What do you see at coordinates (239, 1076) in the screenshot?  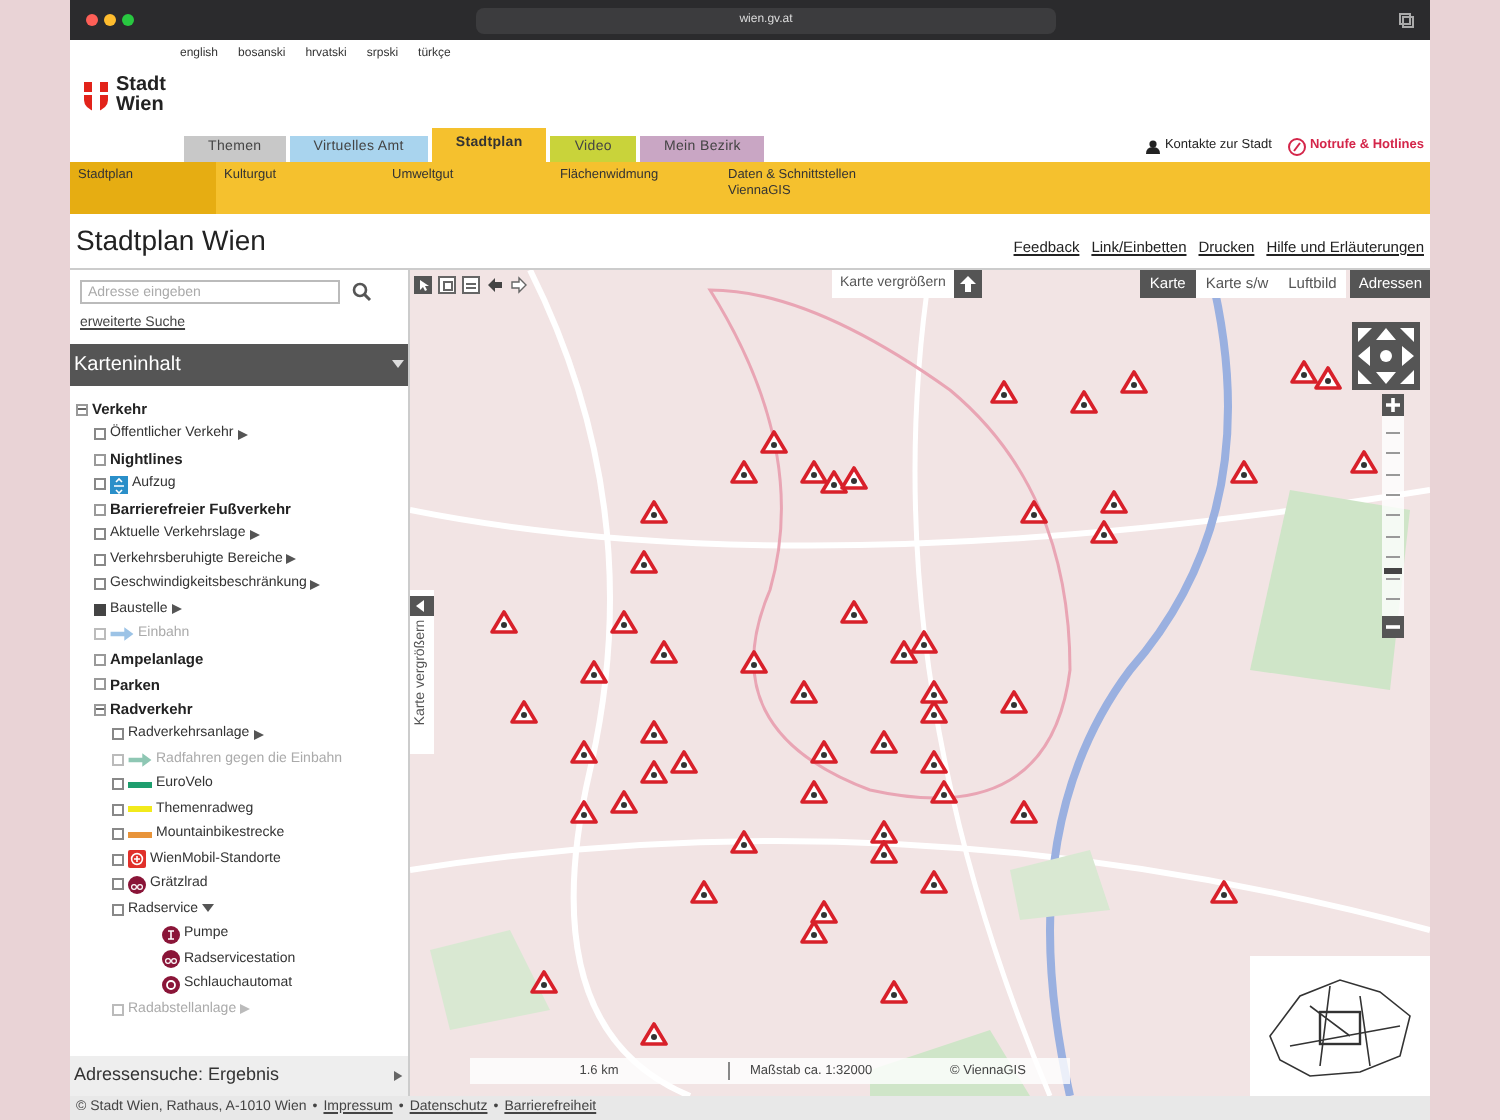 I see `results-panel-header: Adressensuche: Ergebnis` at bounding box center [239, 1076].